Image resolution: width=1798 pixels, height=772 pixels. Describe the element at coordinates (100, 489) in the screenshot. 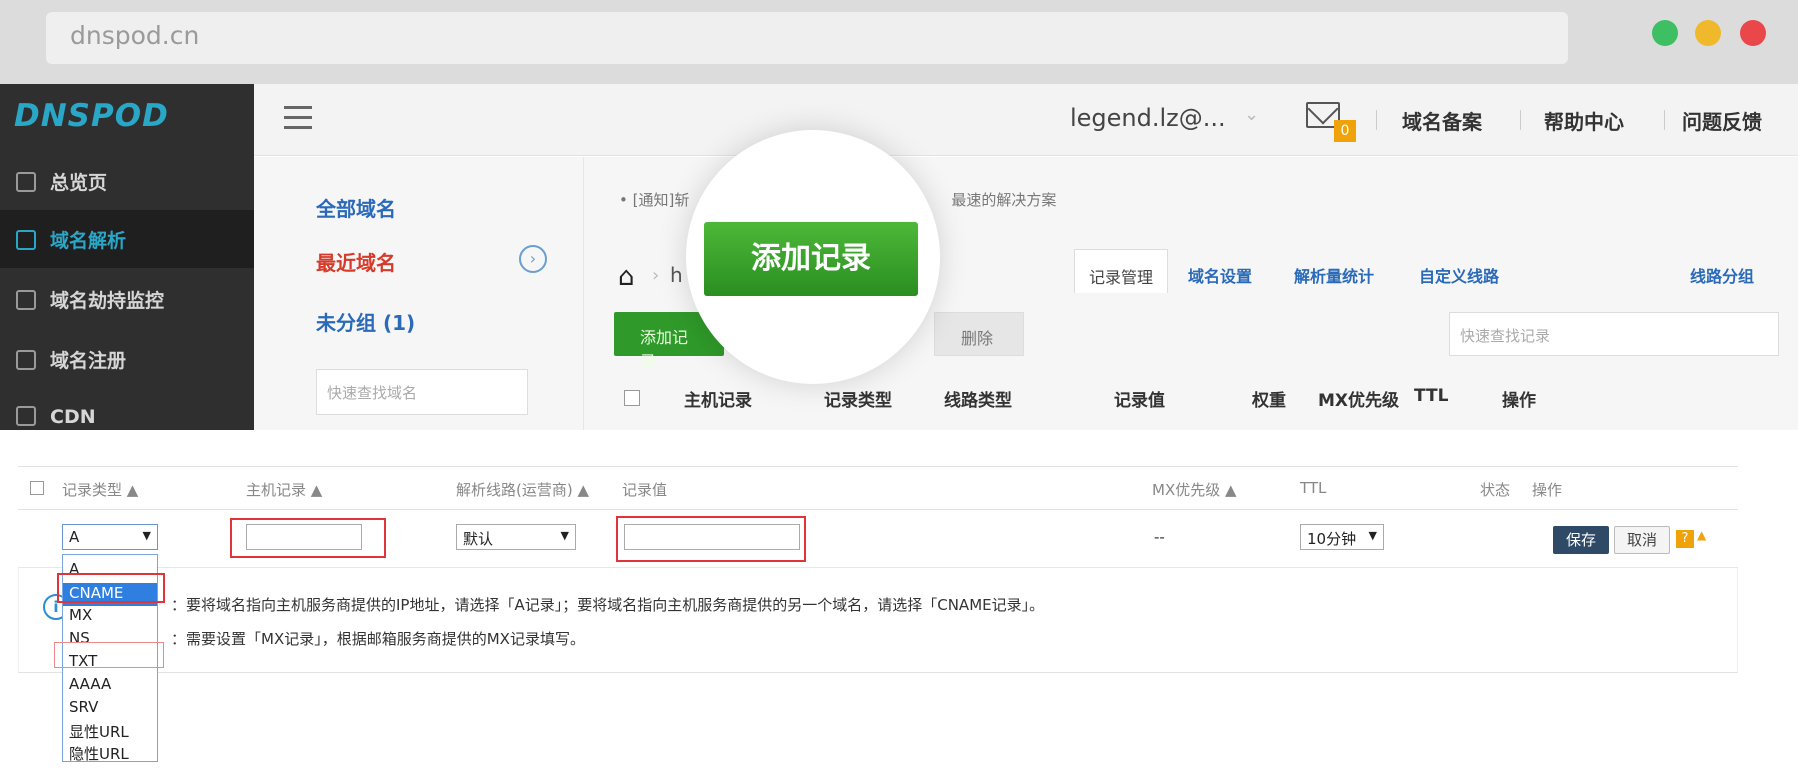

I see `col-record-type: 记录类型 ▲` at that location.